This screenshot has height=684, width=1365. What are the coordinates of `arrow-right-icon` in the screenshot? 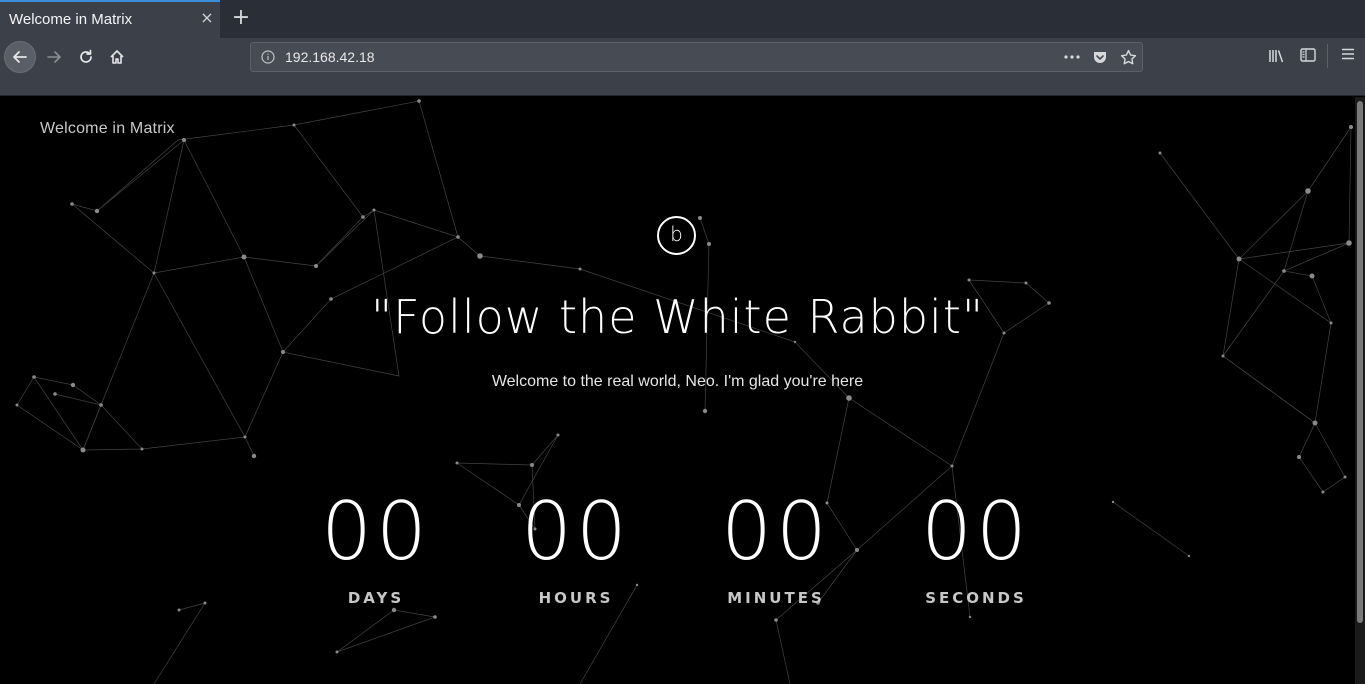 It's located at (54, 57).